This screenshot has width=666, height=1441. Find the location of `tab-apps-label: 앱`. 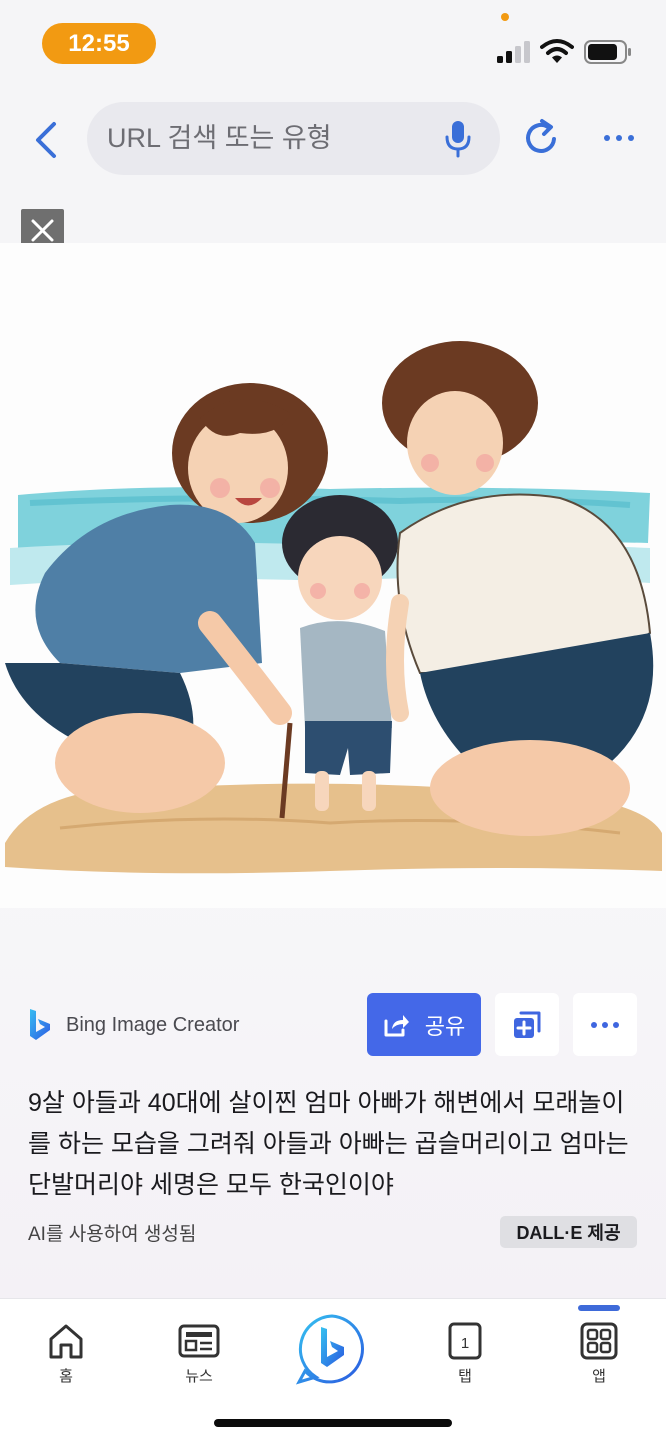

tab-apps-label: 앱 is located at coordinates (599, 1376).